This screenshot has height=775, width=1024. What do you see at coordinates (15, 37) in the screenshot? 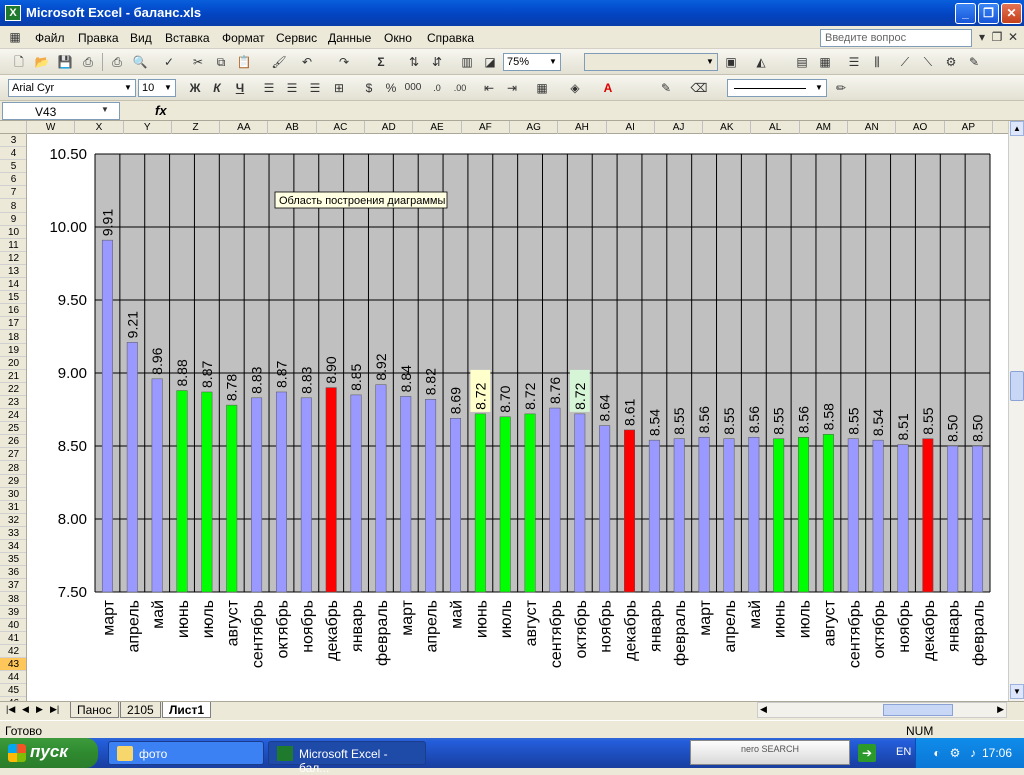
I see `workbook-icon: ▦` at bounding box center [15, 37].